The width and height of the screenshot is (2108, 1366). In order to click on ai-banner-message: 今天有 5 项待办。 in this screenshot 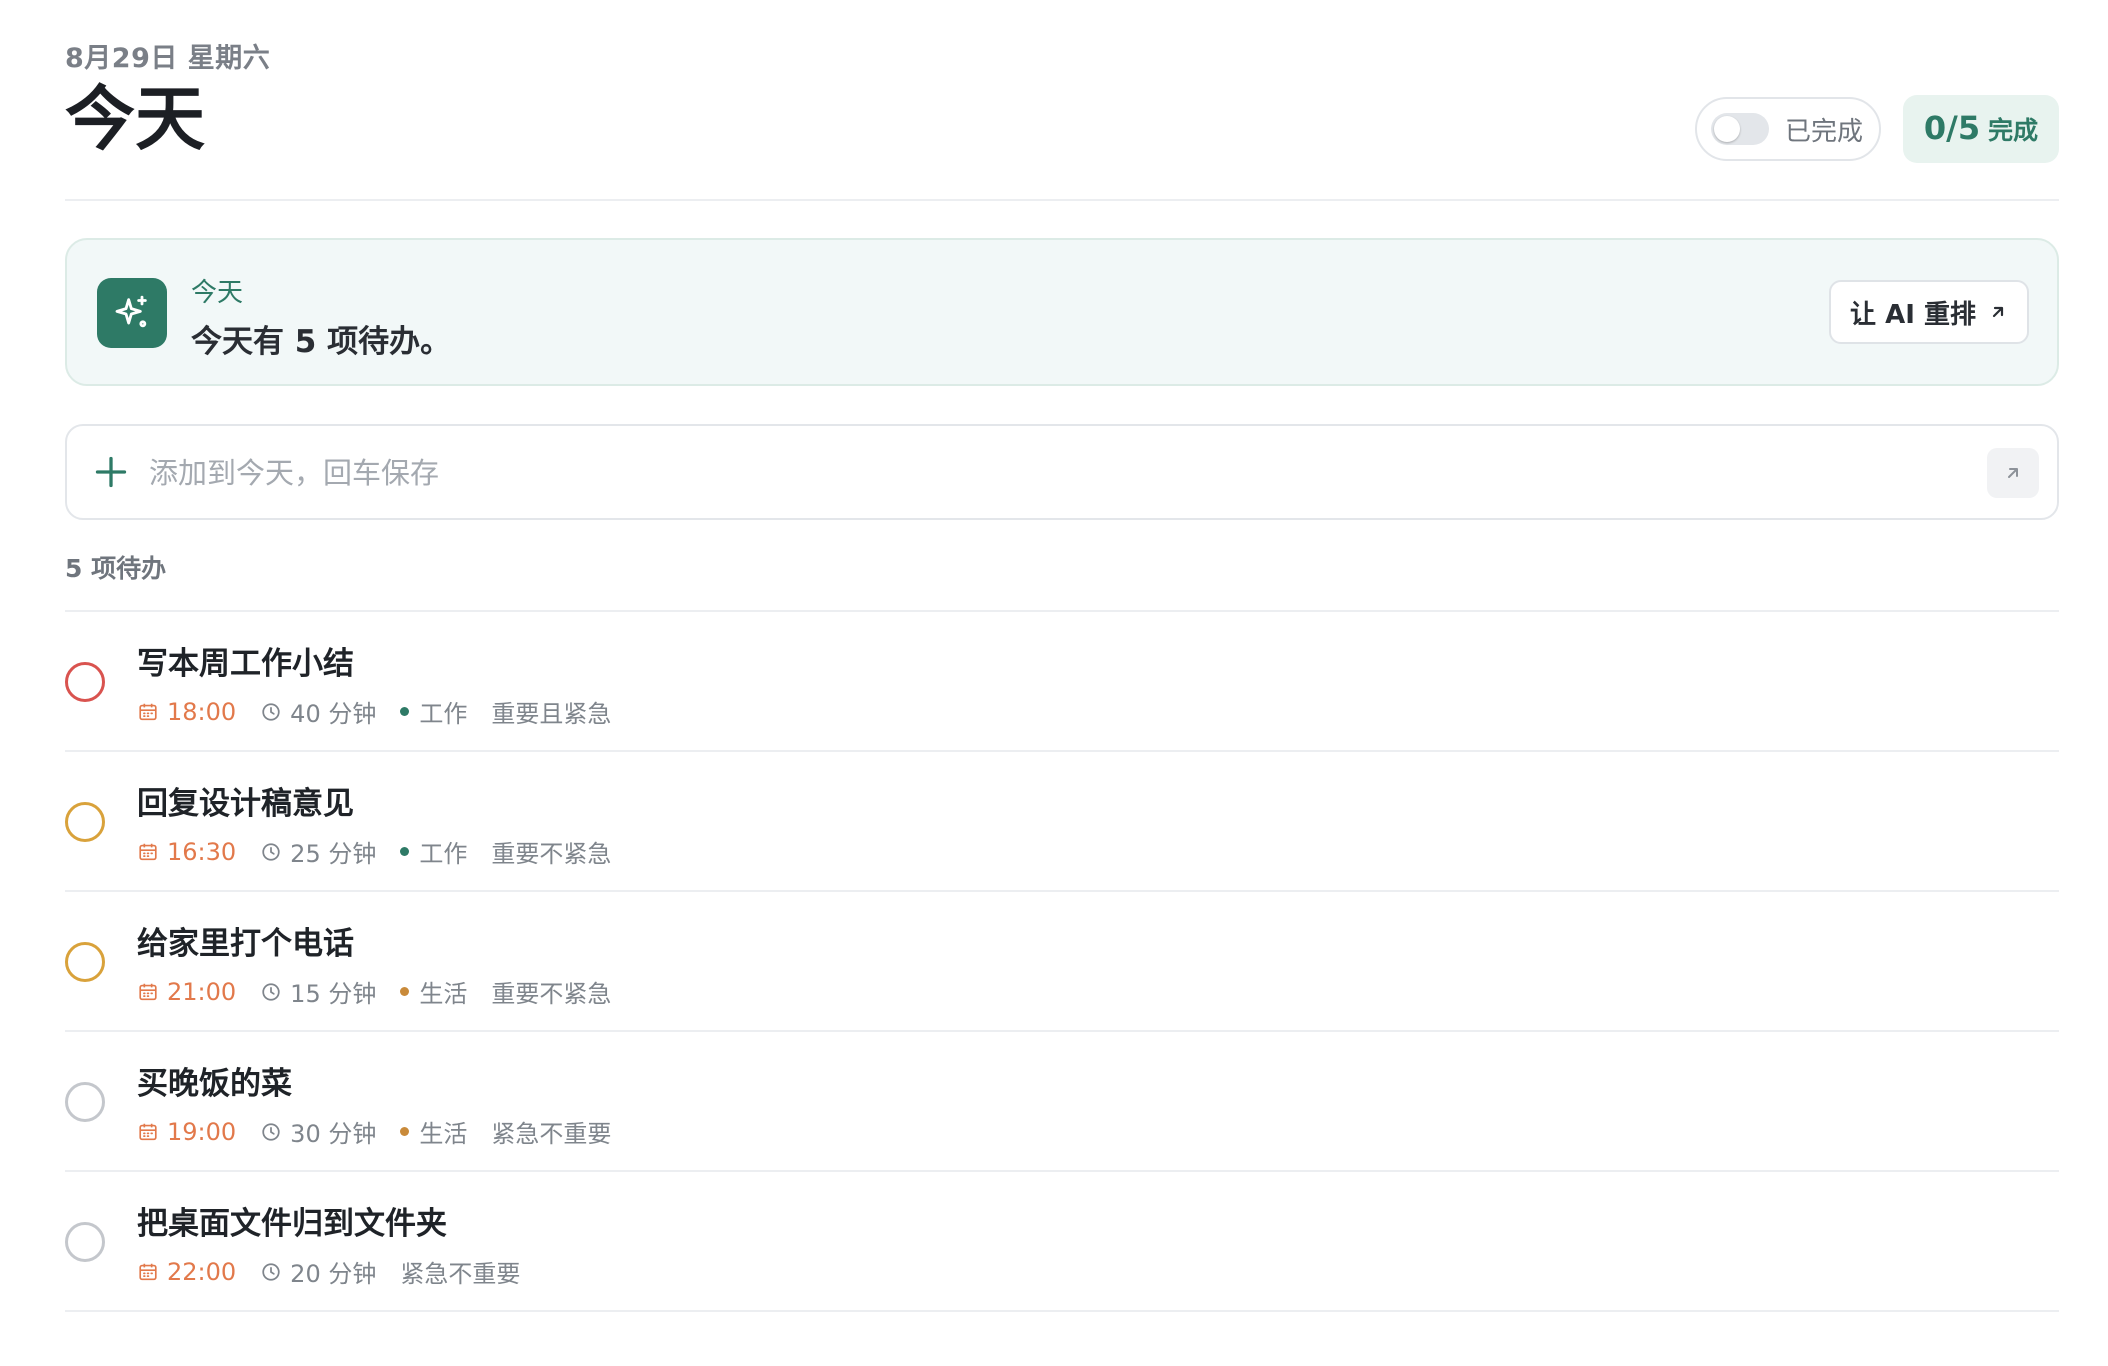, I will do `click(321, 342)`.